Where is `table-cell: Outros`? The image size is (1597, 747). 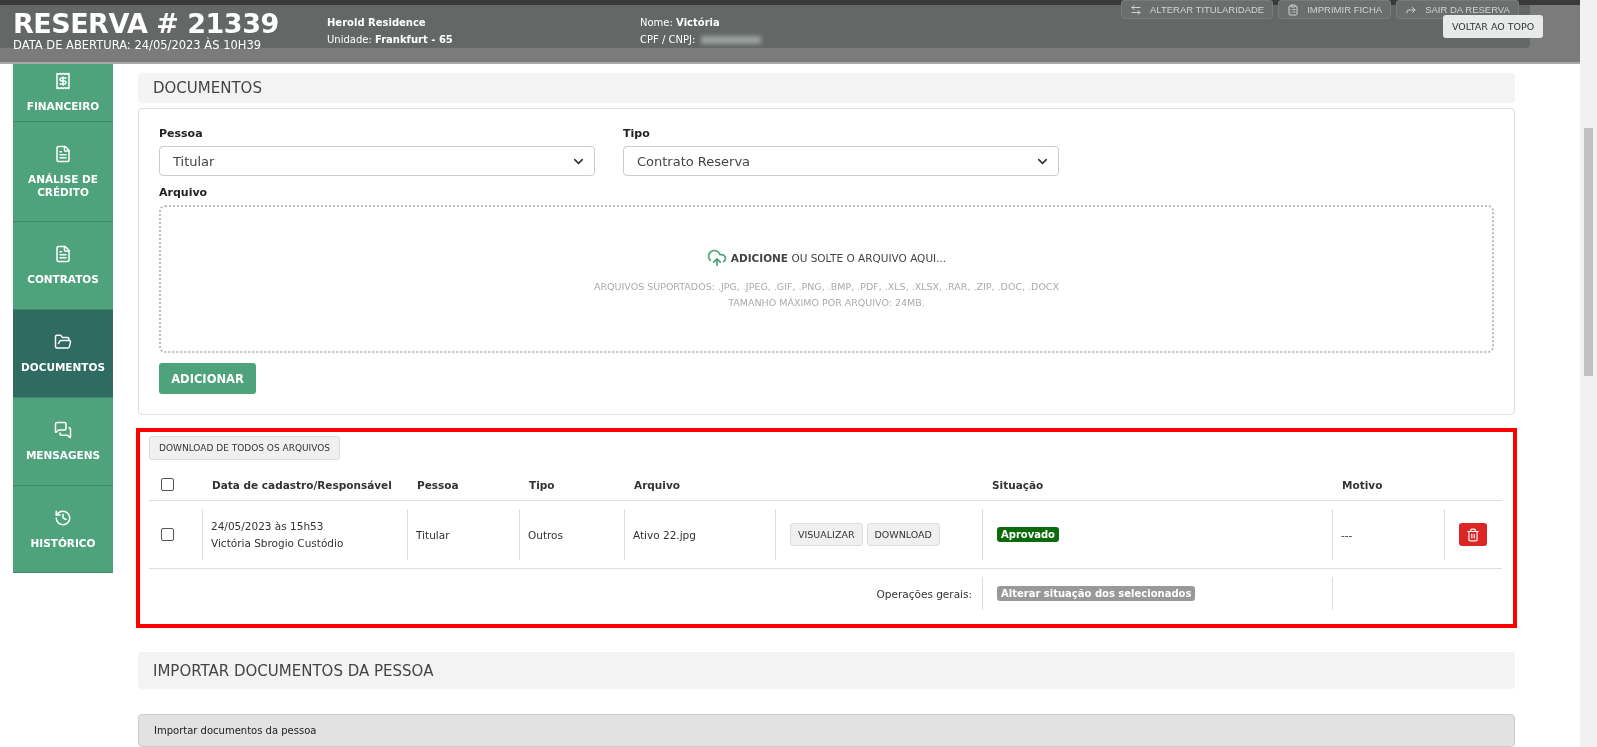 table-cell: Outros is located at coordinates (546, 534).